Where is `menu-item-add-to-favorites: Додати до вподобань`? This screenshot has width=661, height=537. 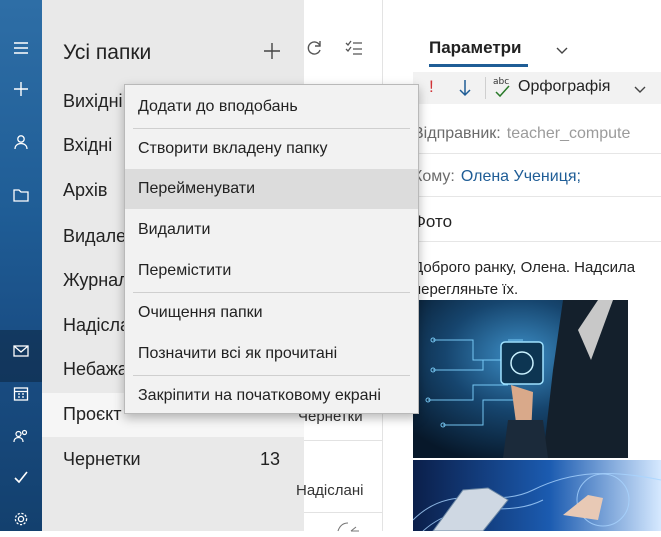 menu-item-add-to-favorites: Додати до вподобань is located at coordinates (271, 107).